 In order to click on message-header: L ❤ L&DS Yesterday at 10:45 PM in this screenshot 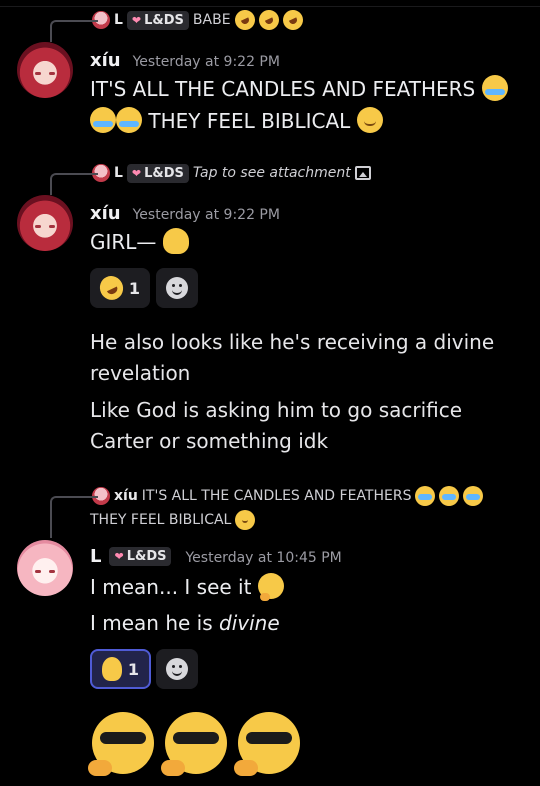, I will do `click(216, 556)`.